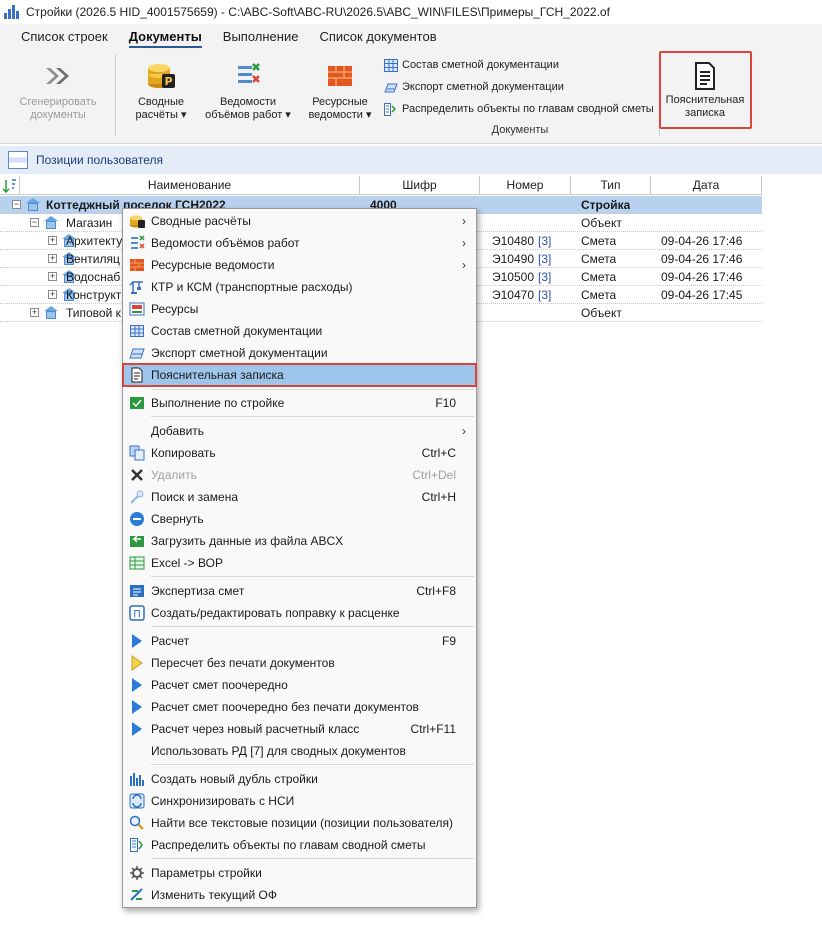 The height and width of the screenshot is (928, 822). Describe the element at coordinates (58, 91) in the screenshot. I see `generate-documents-button: Сгенерировать документы` at that location.